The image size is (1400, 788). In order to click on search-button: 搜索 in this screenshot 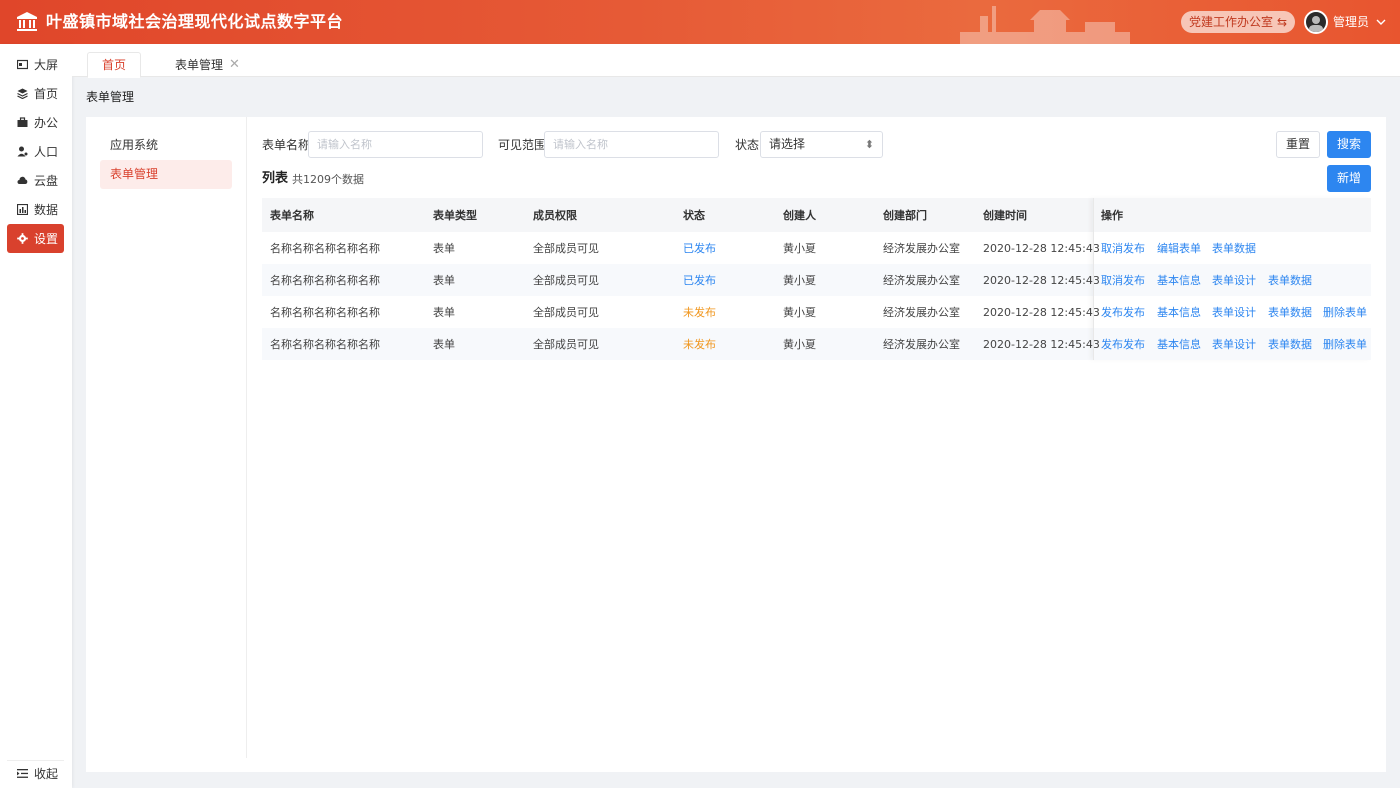, I will do `click(1349, 144)`.